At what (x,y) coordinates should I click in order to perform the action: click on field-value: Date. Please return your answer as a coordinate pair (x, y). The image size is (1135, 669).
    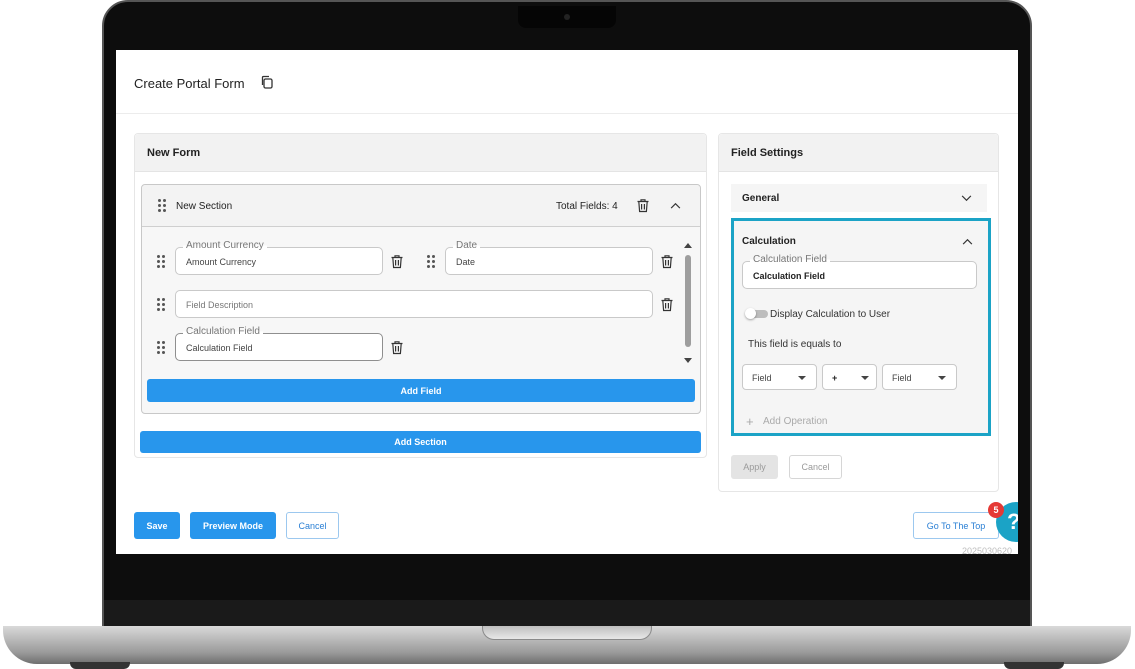
    Looking at the image, I should click on (466, 262).